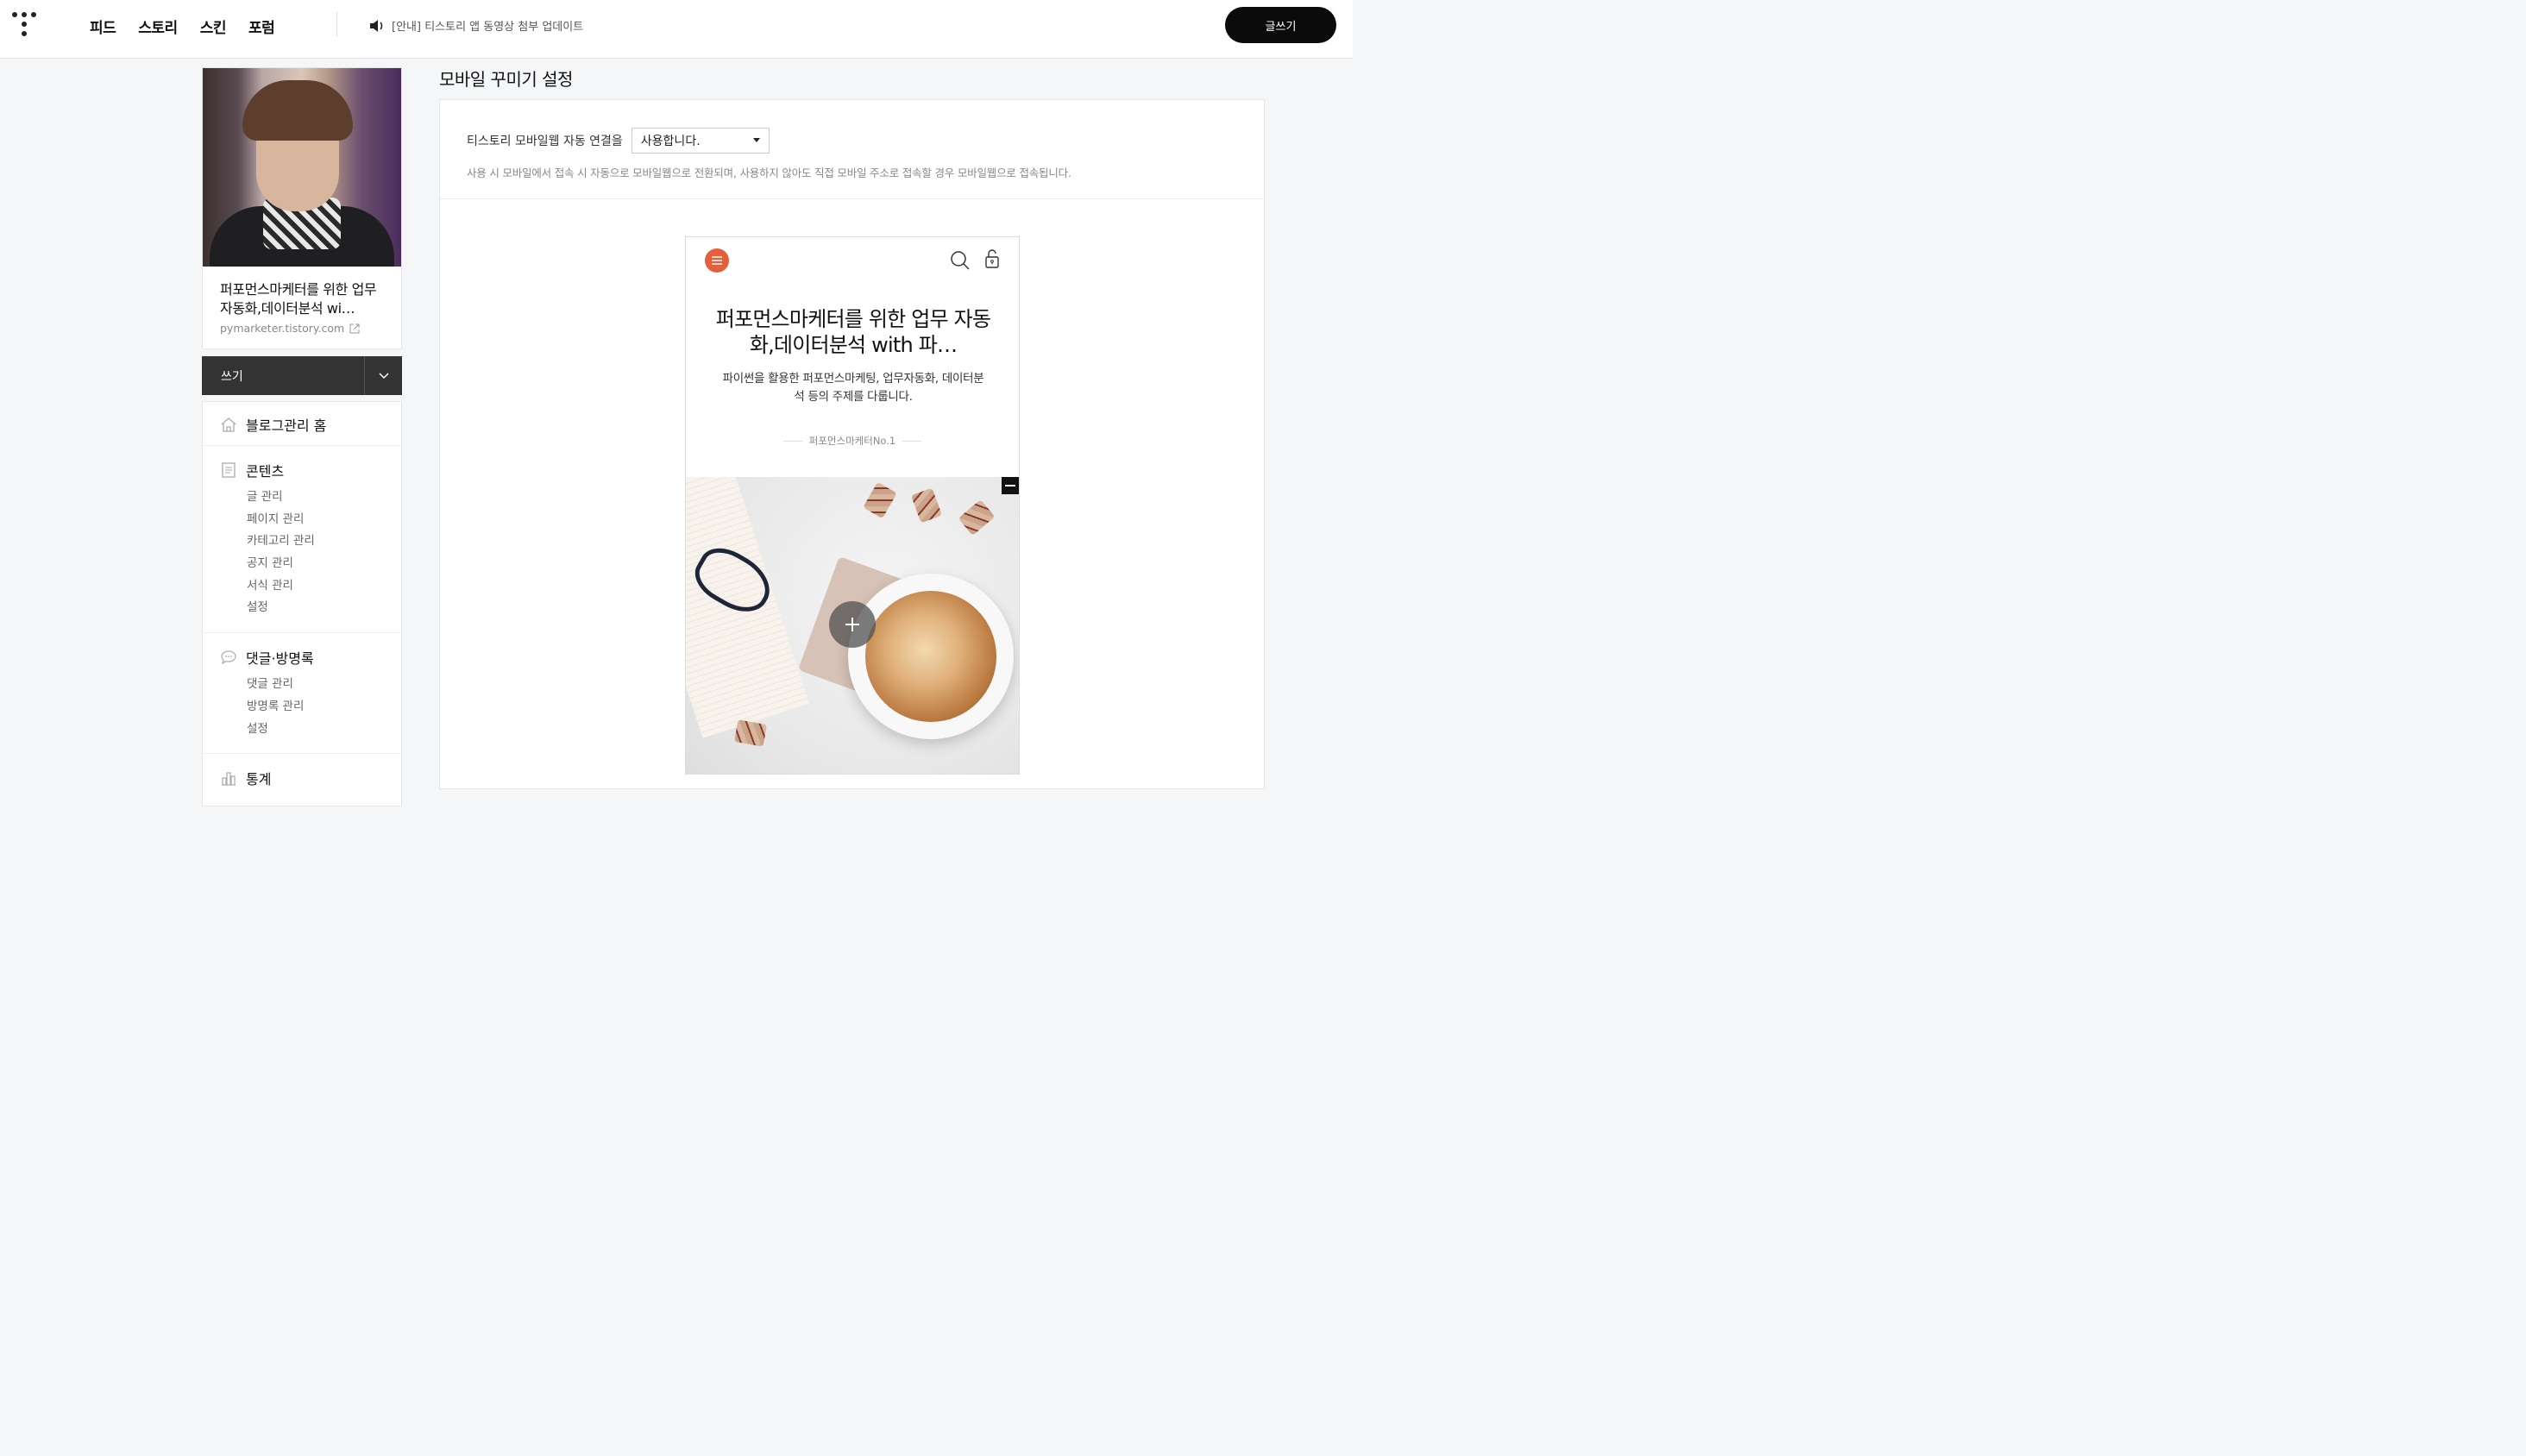 The image size is (2526, 1456). What do you see at coordinates (316, 710) in the screenshot?
I see `submenu-guestbook-manage: 방명록 관리` at bounding box center [316, 710].